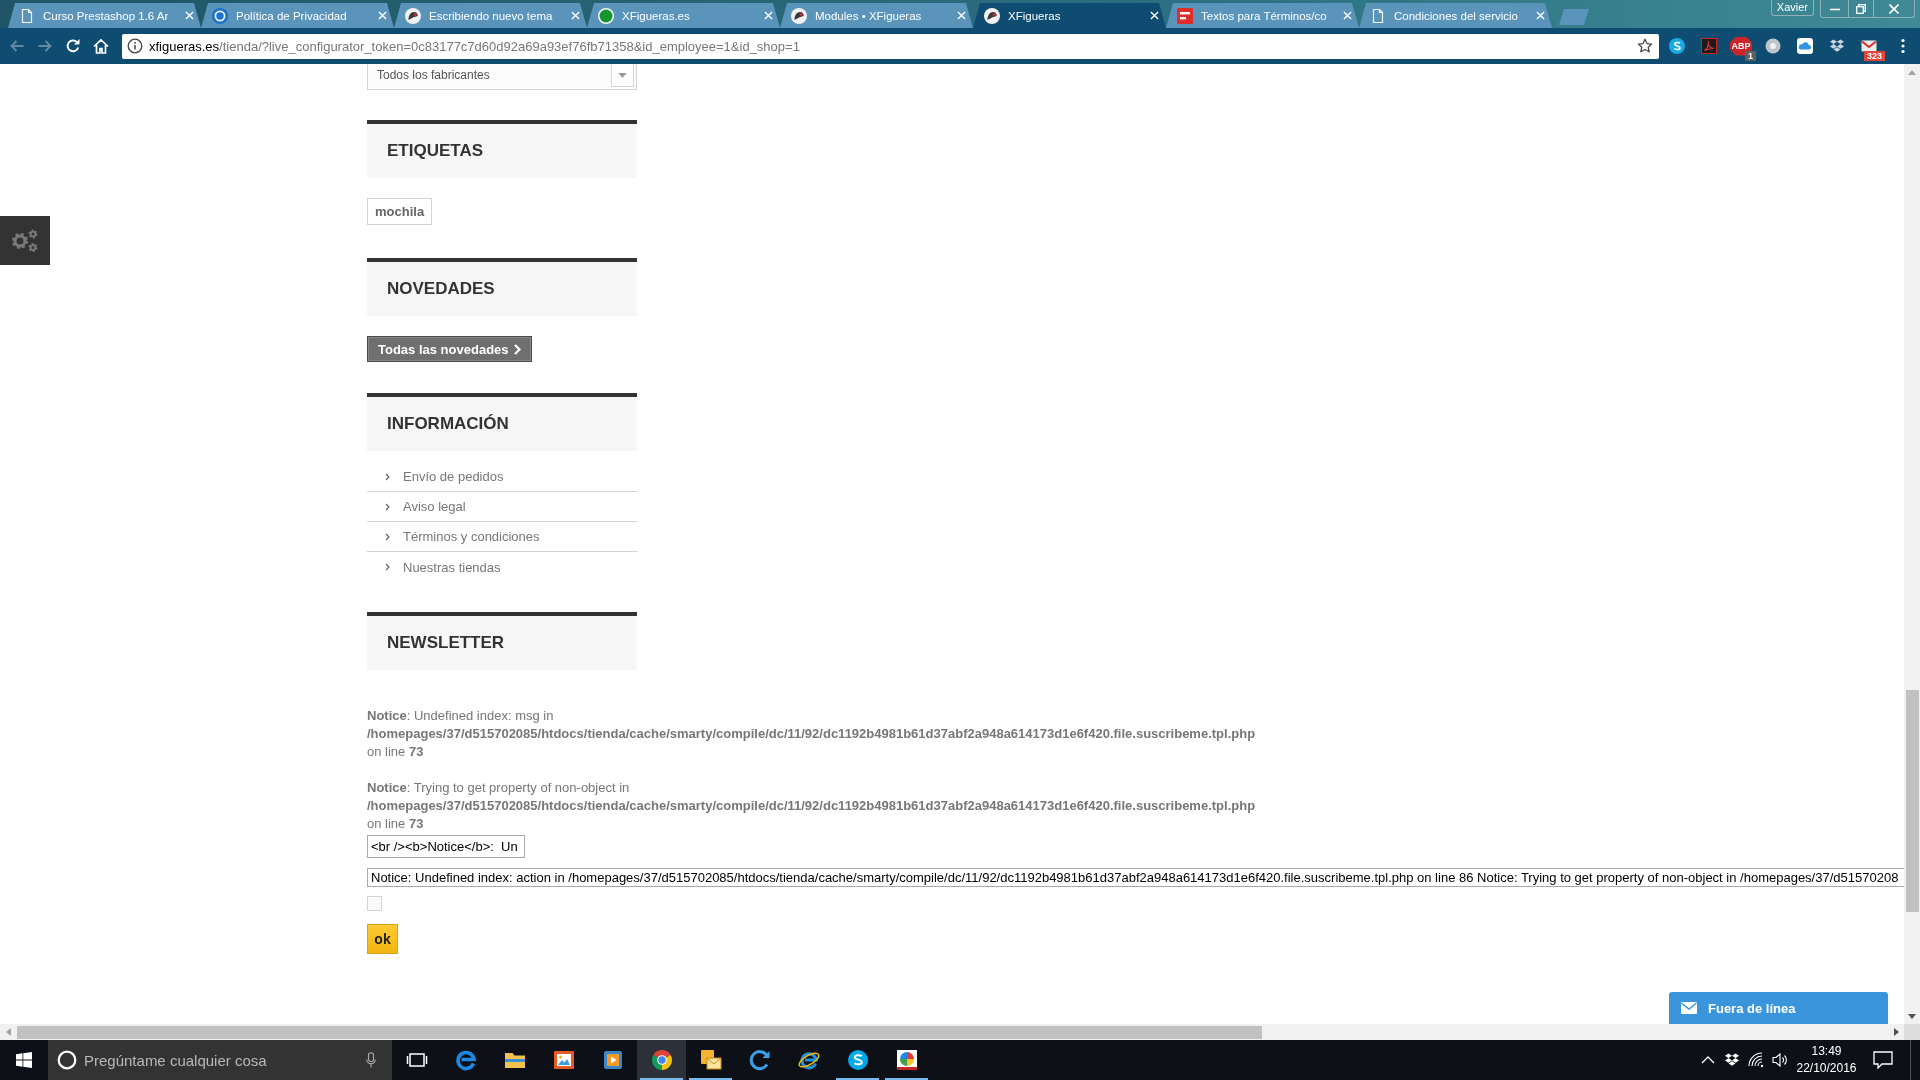 The height and width of the screenshot is (1080, 1920). I want to click on browser-tab: Política de Privacidad, so click(297, 15).